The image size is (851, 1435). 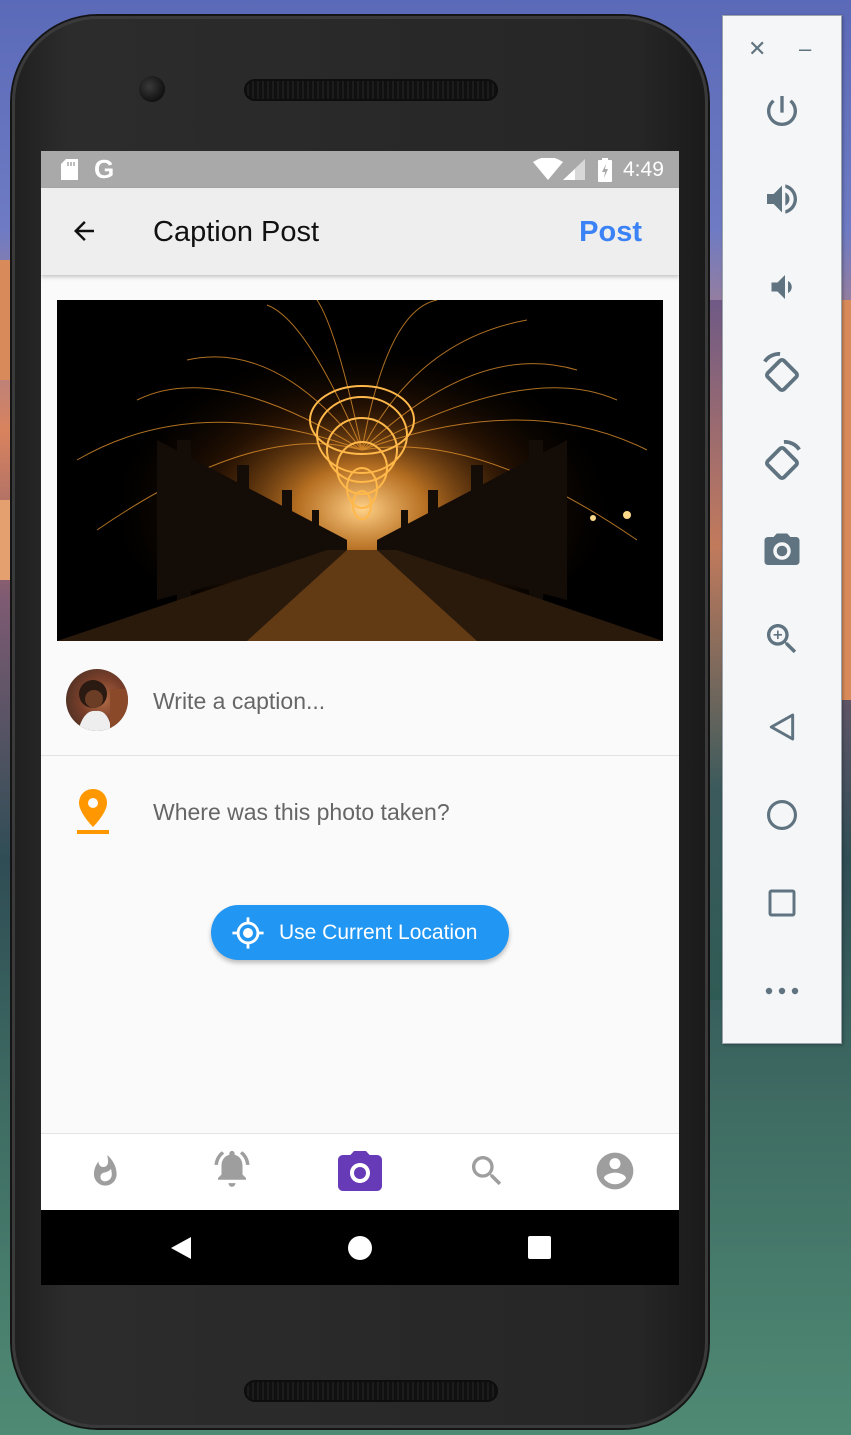 I want to click on app-bar: Caption Post Post, so click(x=360, y=231).